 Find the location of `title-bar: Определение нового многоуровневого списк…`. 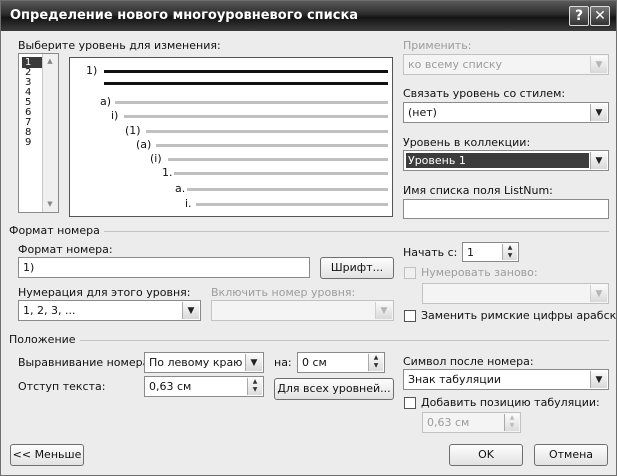

title-bar: Определение нового многоуровневого списк… is located at coordinates (308, 16).